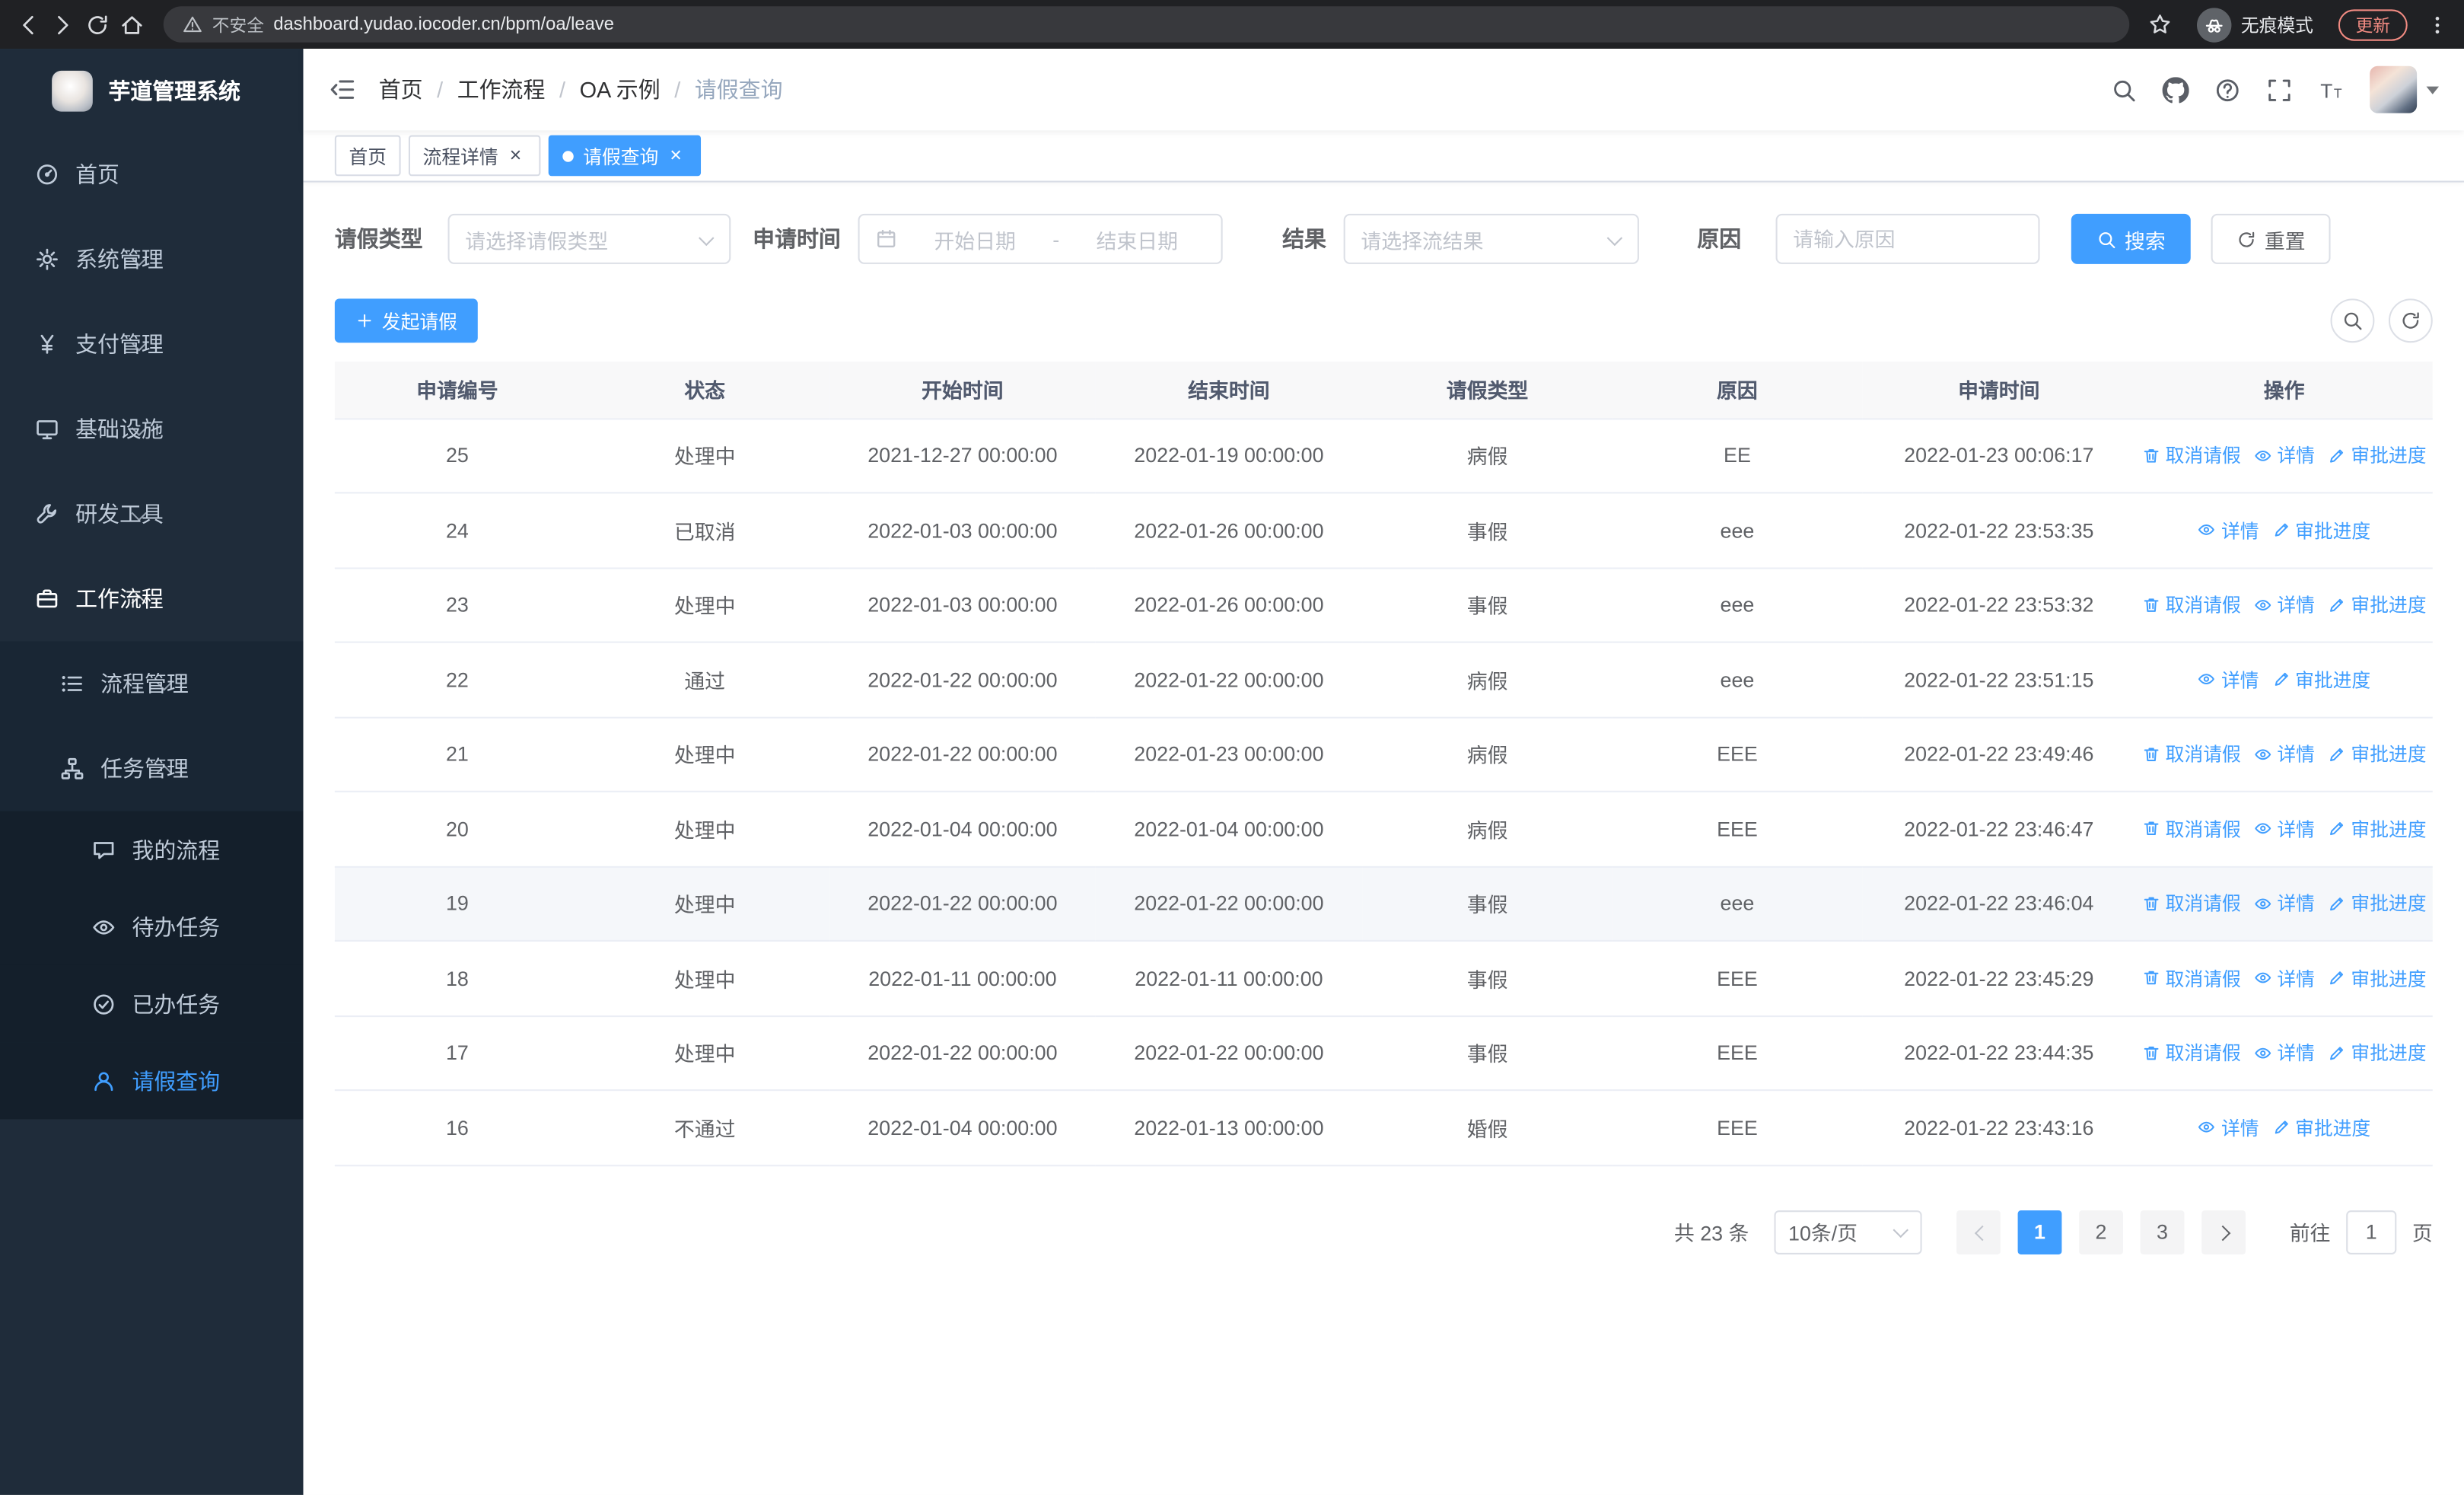  Describe the element at coordinates (401, 90) in the screenshot. I see `breadcrumb-item: 首页` at that location.